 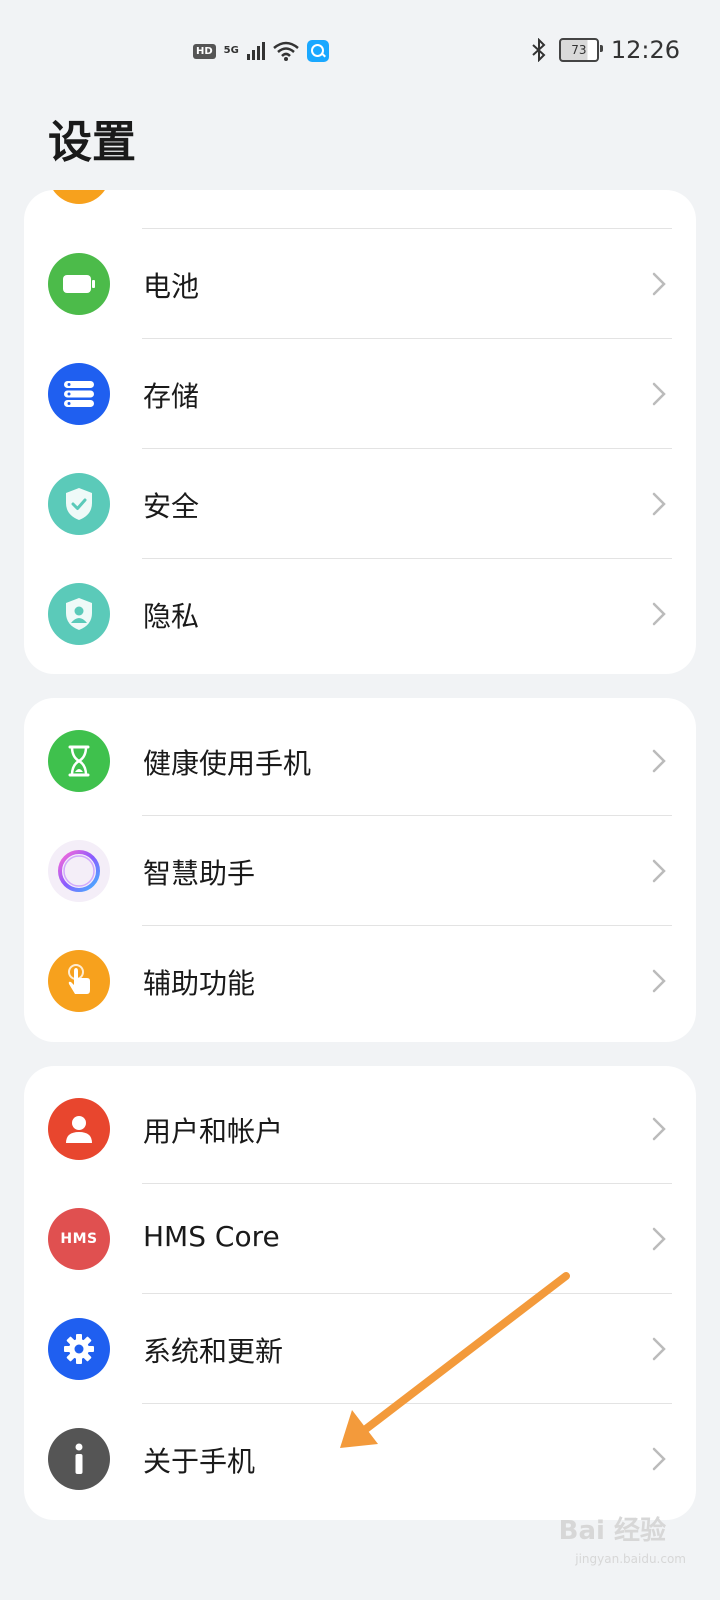 I want to click on status-left-icons: HD 5G, so click(x=261, y=51).